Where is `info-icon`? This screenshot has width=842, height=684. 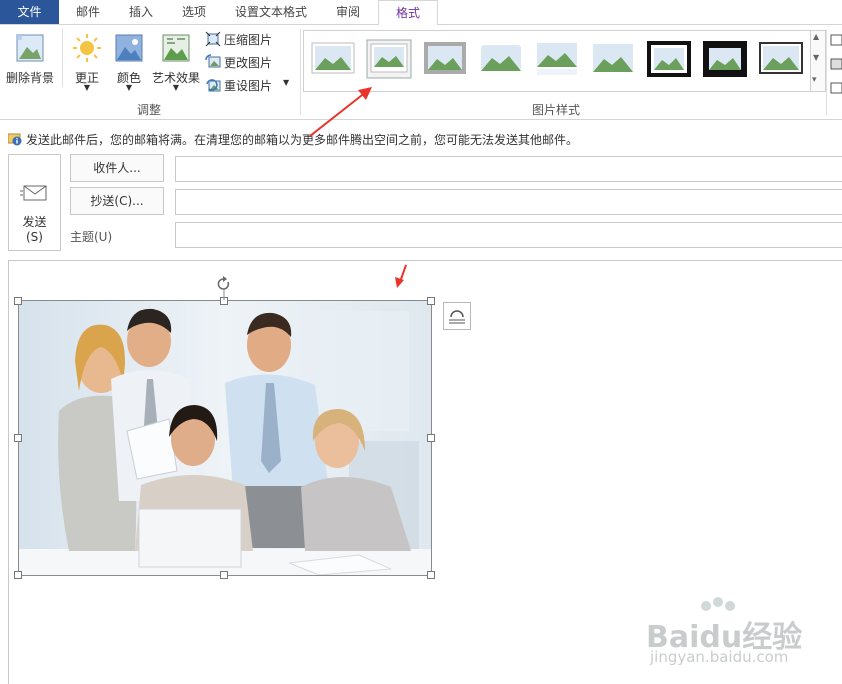
info-icon is located at coordinates (15, 139).